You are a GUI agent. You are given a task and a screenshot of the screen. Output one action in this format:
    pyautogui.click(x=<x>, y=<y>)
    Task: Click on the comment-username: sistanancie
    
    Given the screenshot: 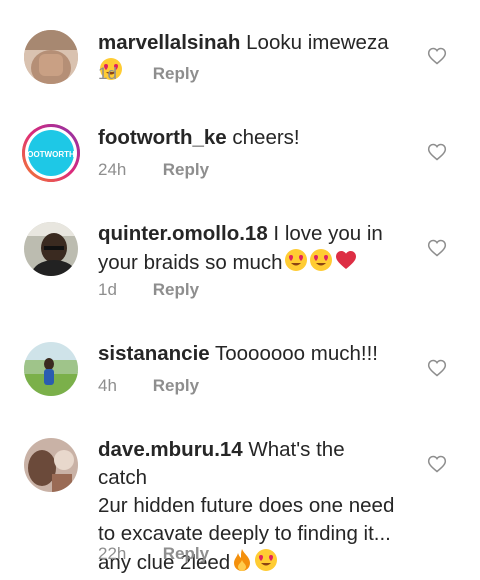 What is the action you would take?
    pyautogui.click(x=154, y=353)
    